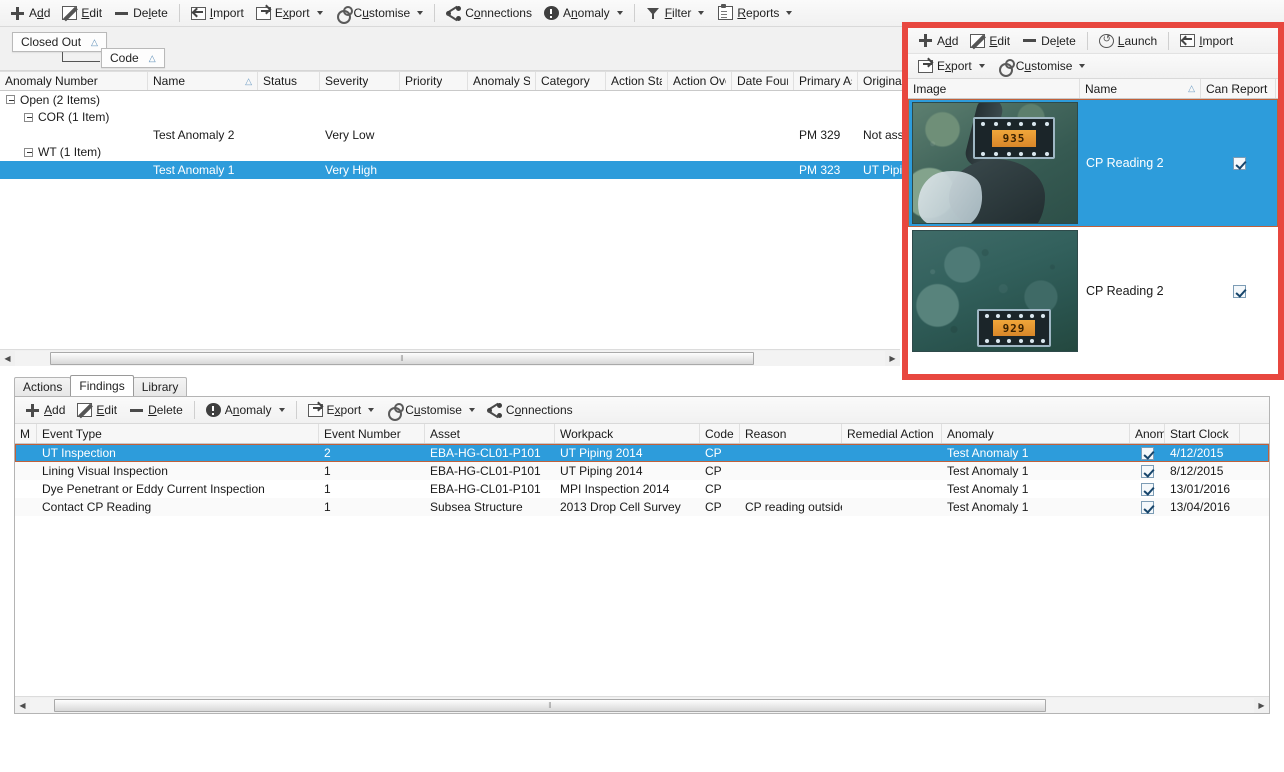 The image size is (1284, 772). What do you see at coordinates (156, 410) in the screenshot?
I see `findings-delete-button: Delete` at bounding box center [156, 410].